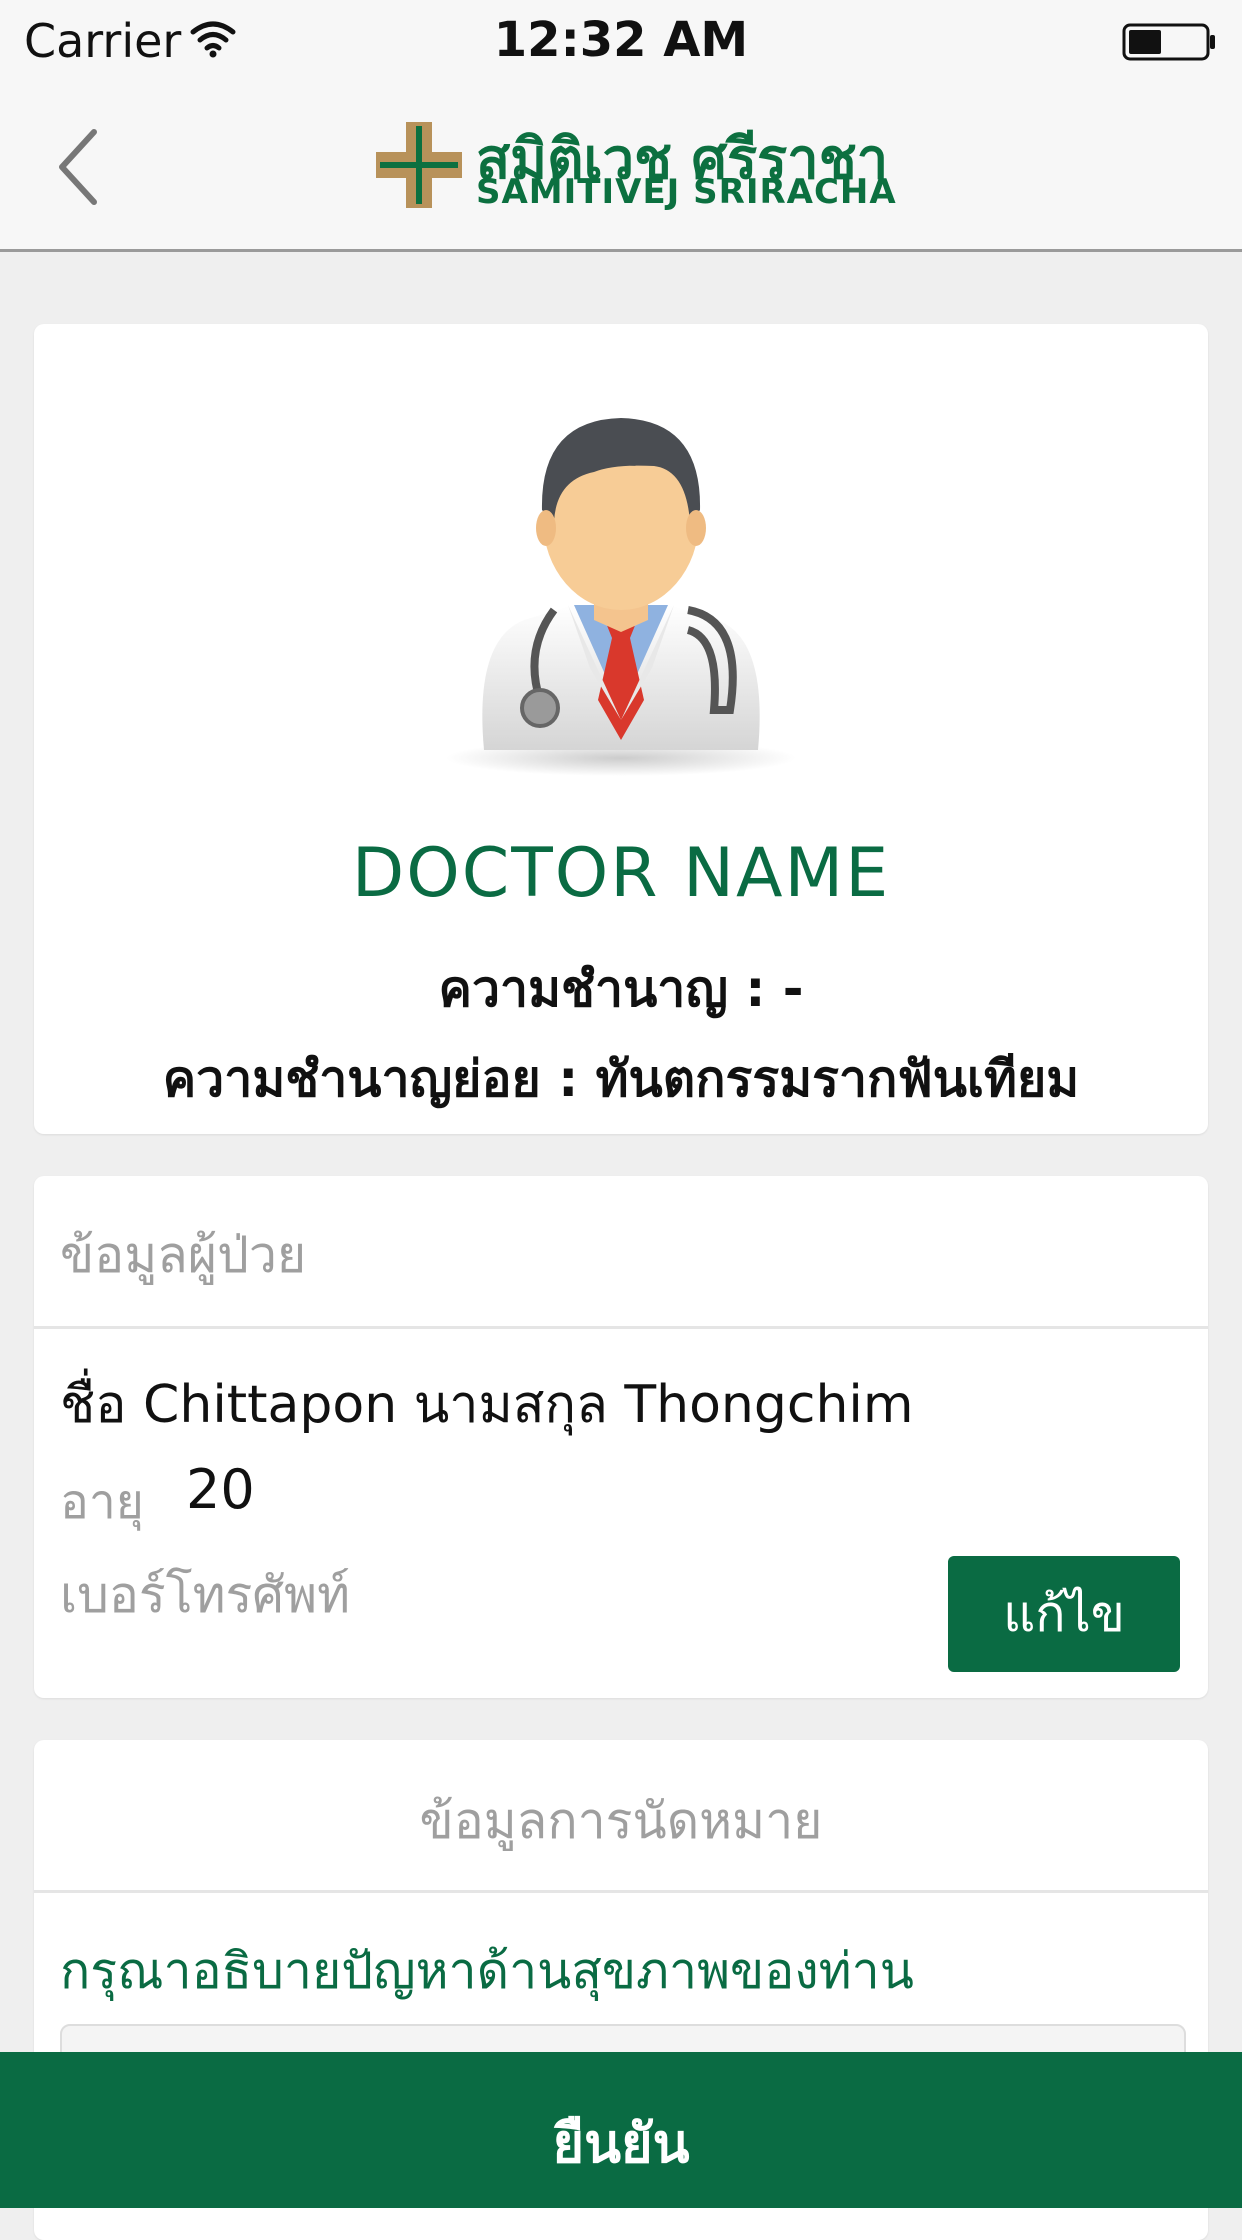  I want to click on status-bar: Carrier 12:32 AM, so click(621, 42).